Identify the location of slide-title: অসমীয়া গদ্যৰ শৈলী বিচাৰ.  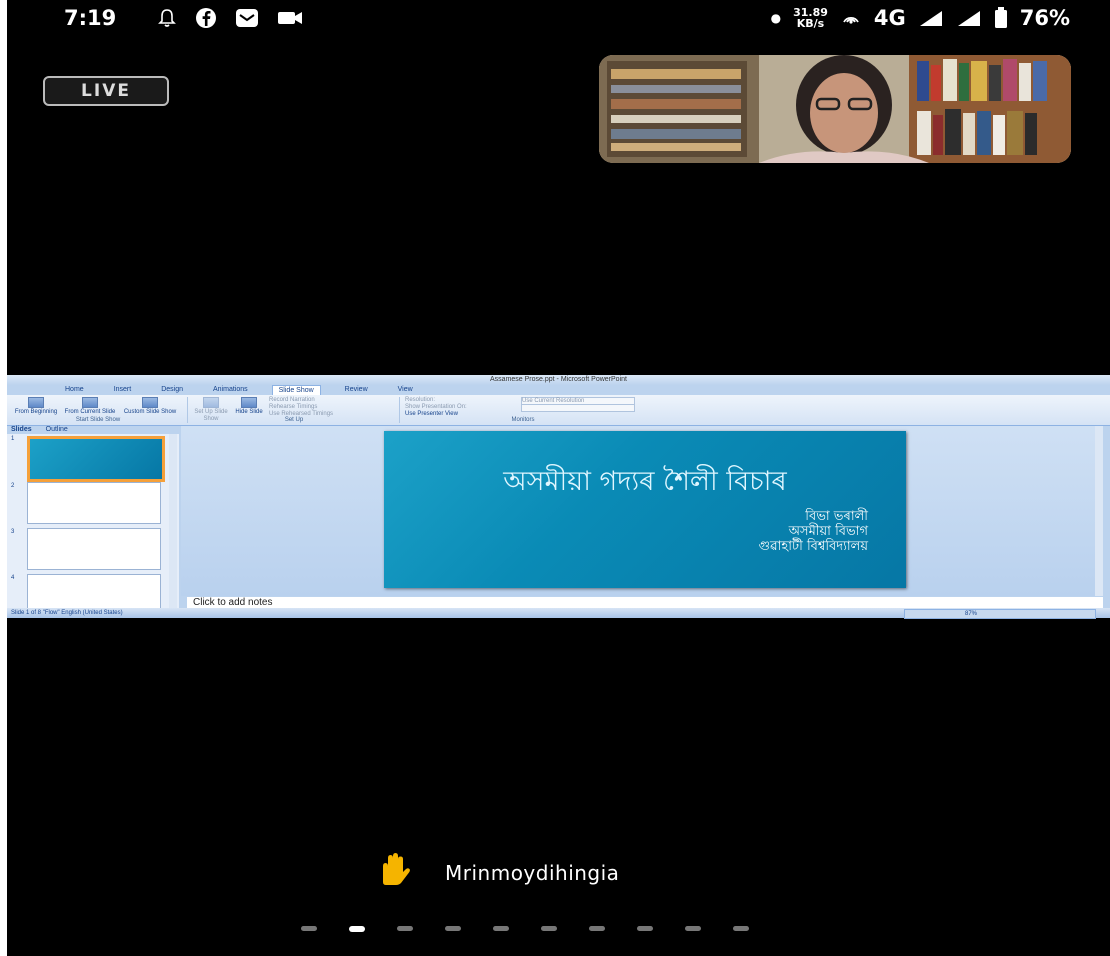
(645, 481).